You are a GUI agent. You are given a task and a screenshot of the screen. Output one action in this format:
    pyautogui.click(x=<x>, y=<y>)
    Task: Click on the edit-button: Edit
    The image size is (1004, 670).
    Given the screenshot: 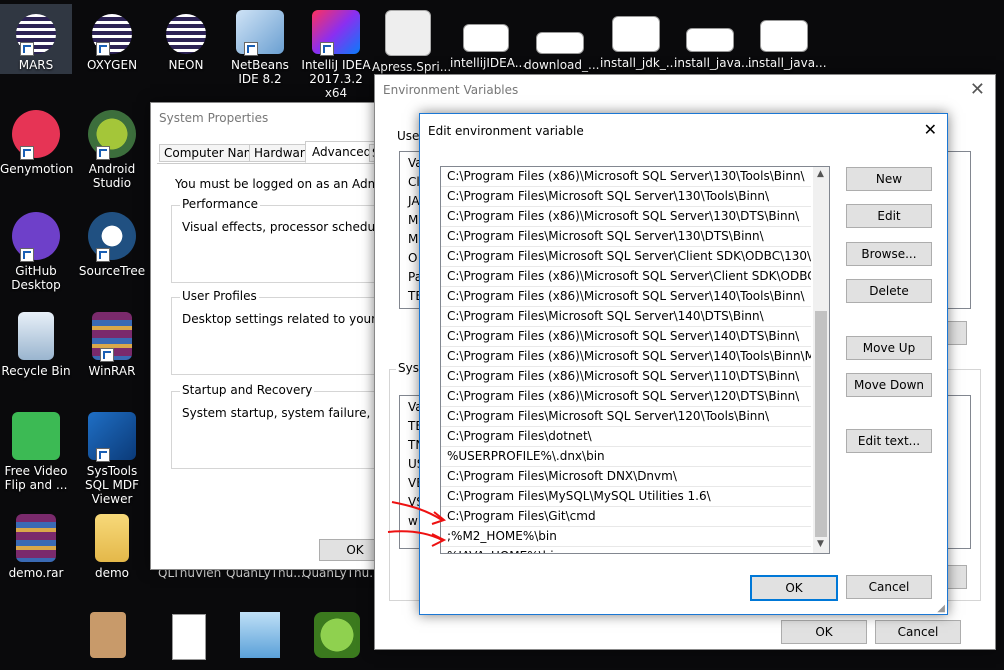 What is the action you would take?
    pyautogui.click(x=889, y=216)
    